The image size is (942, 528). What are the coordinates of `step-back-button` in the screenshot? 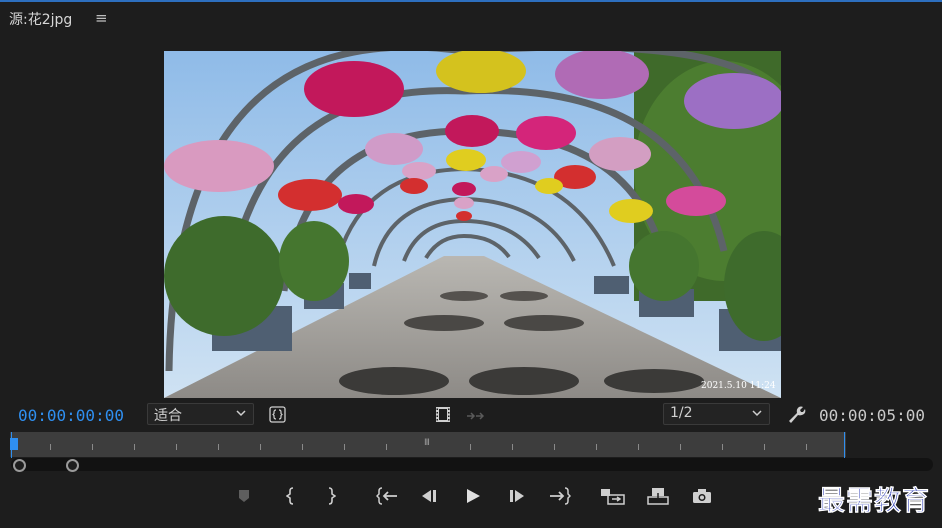 It's located at (429, 496).